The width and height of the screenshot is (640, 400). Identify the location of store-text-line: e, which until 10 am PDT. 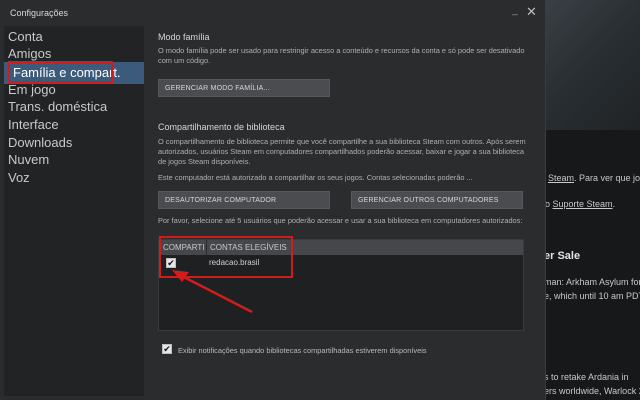
(592, 296).